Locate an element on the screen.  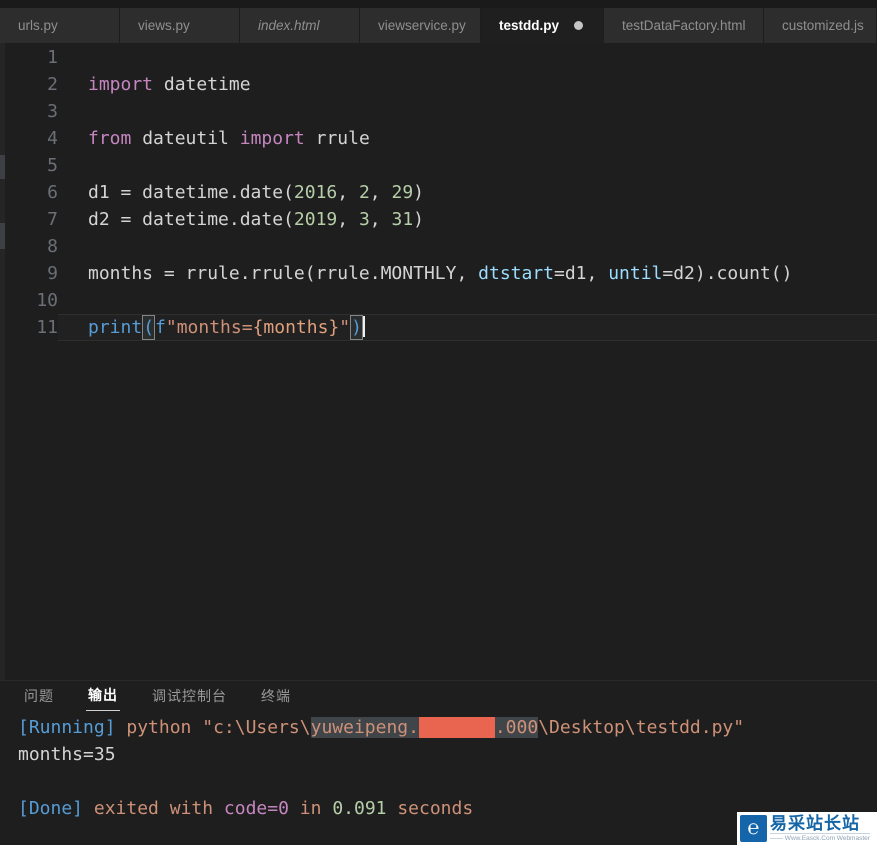
code-line-7: 7 d2 = datetime.date(2019, 3, 31) is located at coordinates (438, 219).